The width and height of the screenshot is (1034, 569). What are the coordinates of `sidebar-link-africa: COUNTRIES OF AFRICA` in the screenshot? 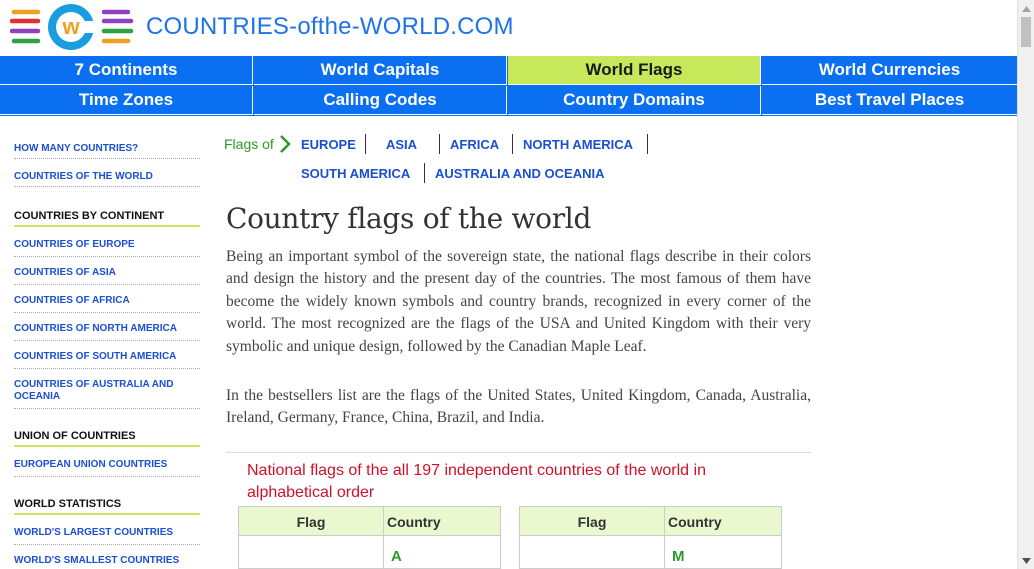 It's located at (107, 301).